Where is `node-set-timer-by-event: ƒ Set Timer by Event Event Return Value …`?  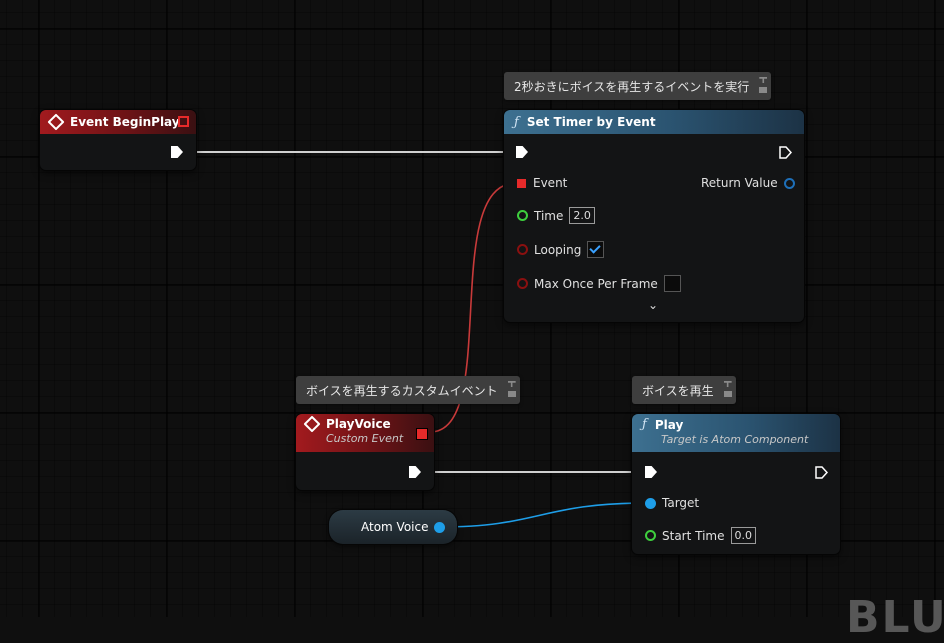 node-set-timer-by-event: ƒ Set Timer by Event Event Return Value … is located at coordinates (654, 216).